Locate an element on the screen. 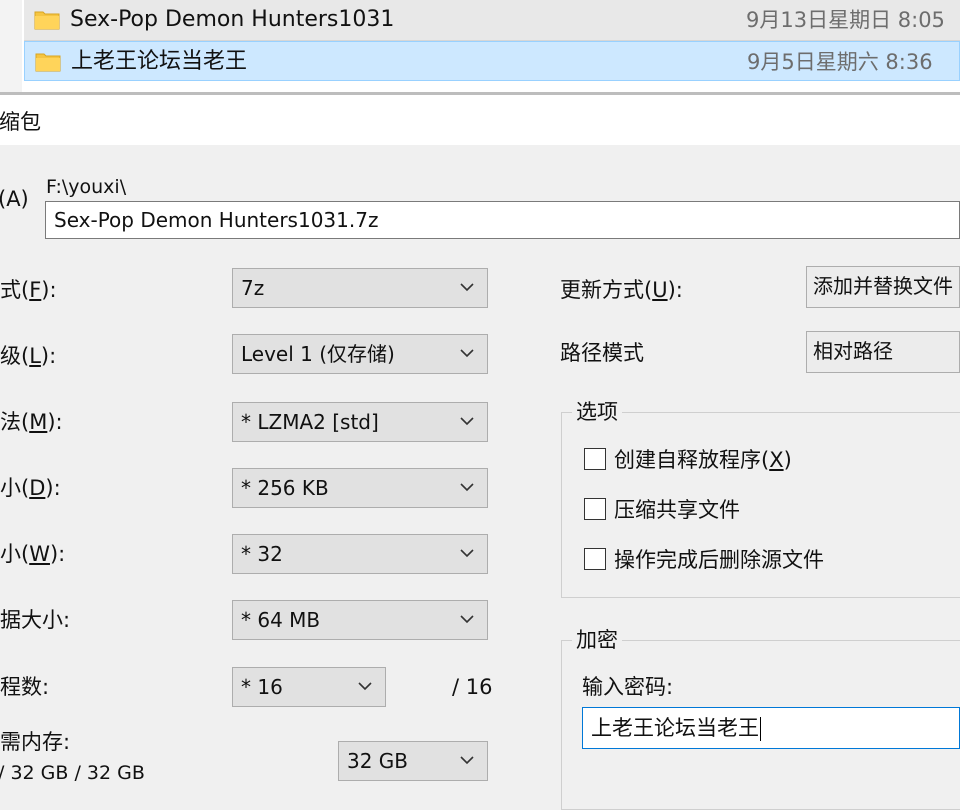 The width and height of the screenshot is (960, 810). path-mode-select: 相对路径 is located at coordinates (883, 352).